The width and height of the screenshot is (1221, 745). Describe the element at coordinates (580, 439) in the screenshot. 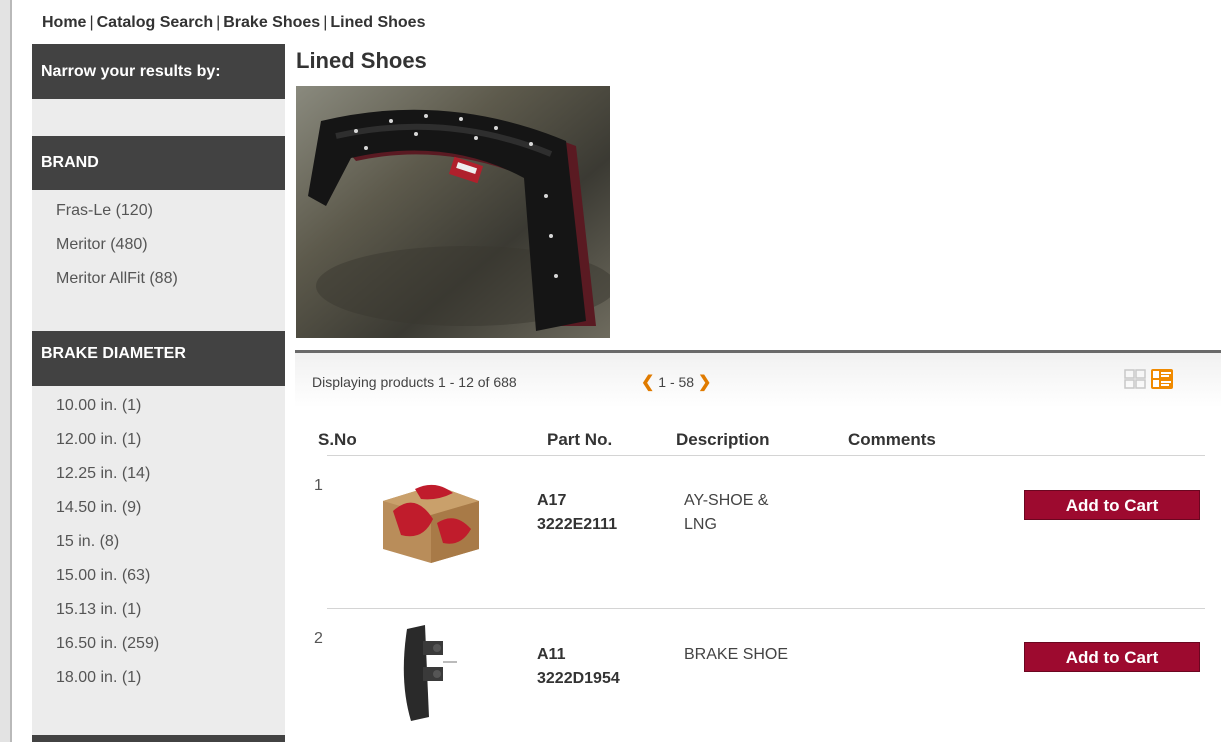

I see `column-header-part-no: Part No.` at that location.